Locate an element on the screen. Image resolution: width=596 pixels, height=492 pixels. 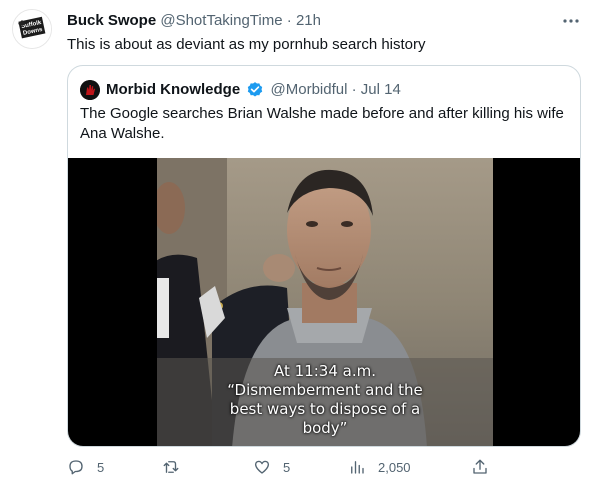
caption-line: body” is located at coordinates (325, 428).